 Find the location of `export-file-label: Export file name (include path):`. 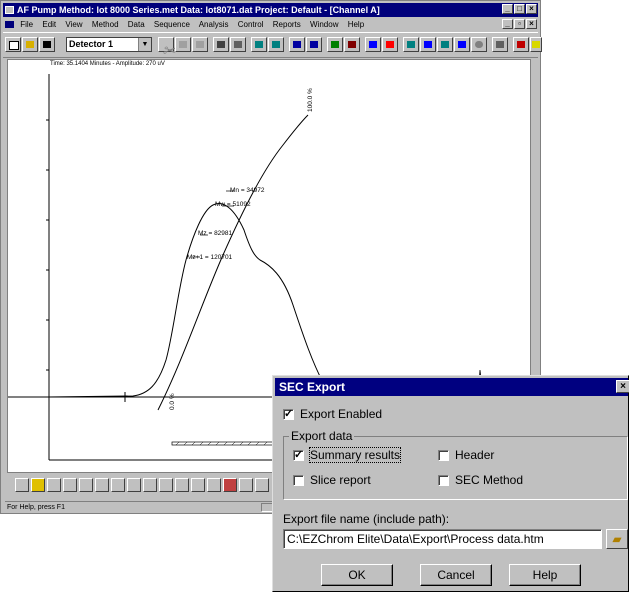

export-file-label: Export file name (include path): is located at coordinates (366, 519).